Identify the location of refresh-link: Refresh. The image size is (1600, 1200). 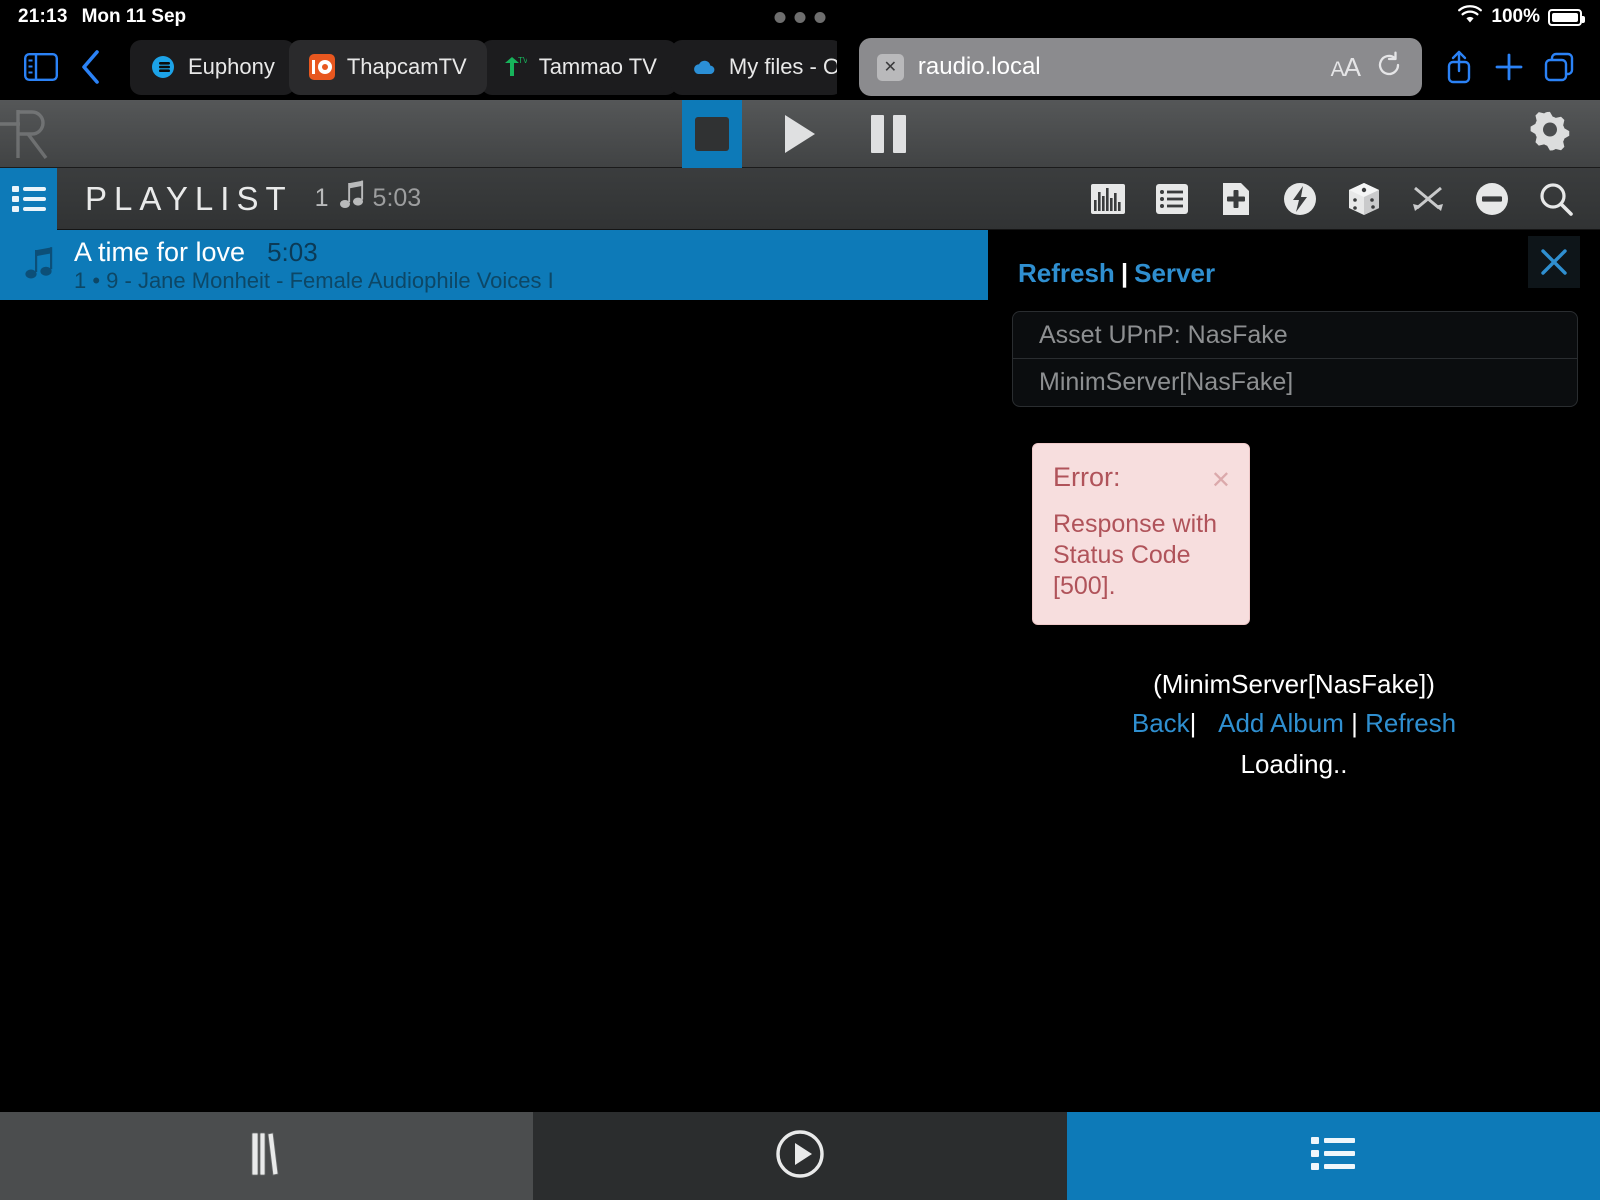
(1410, 723).